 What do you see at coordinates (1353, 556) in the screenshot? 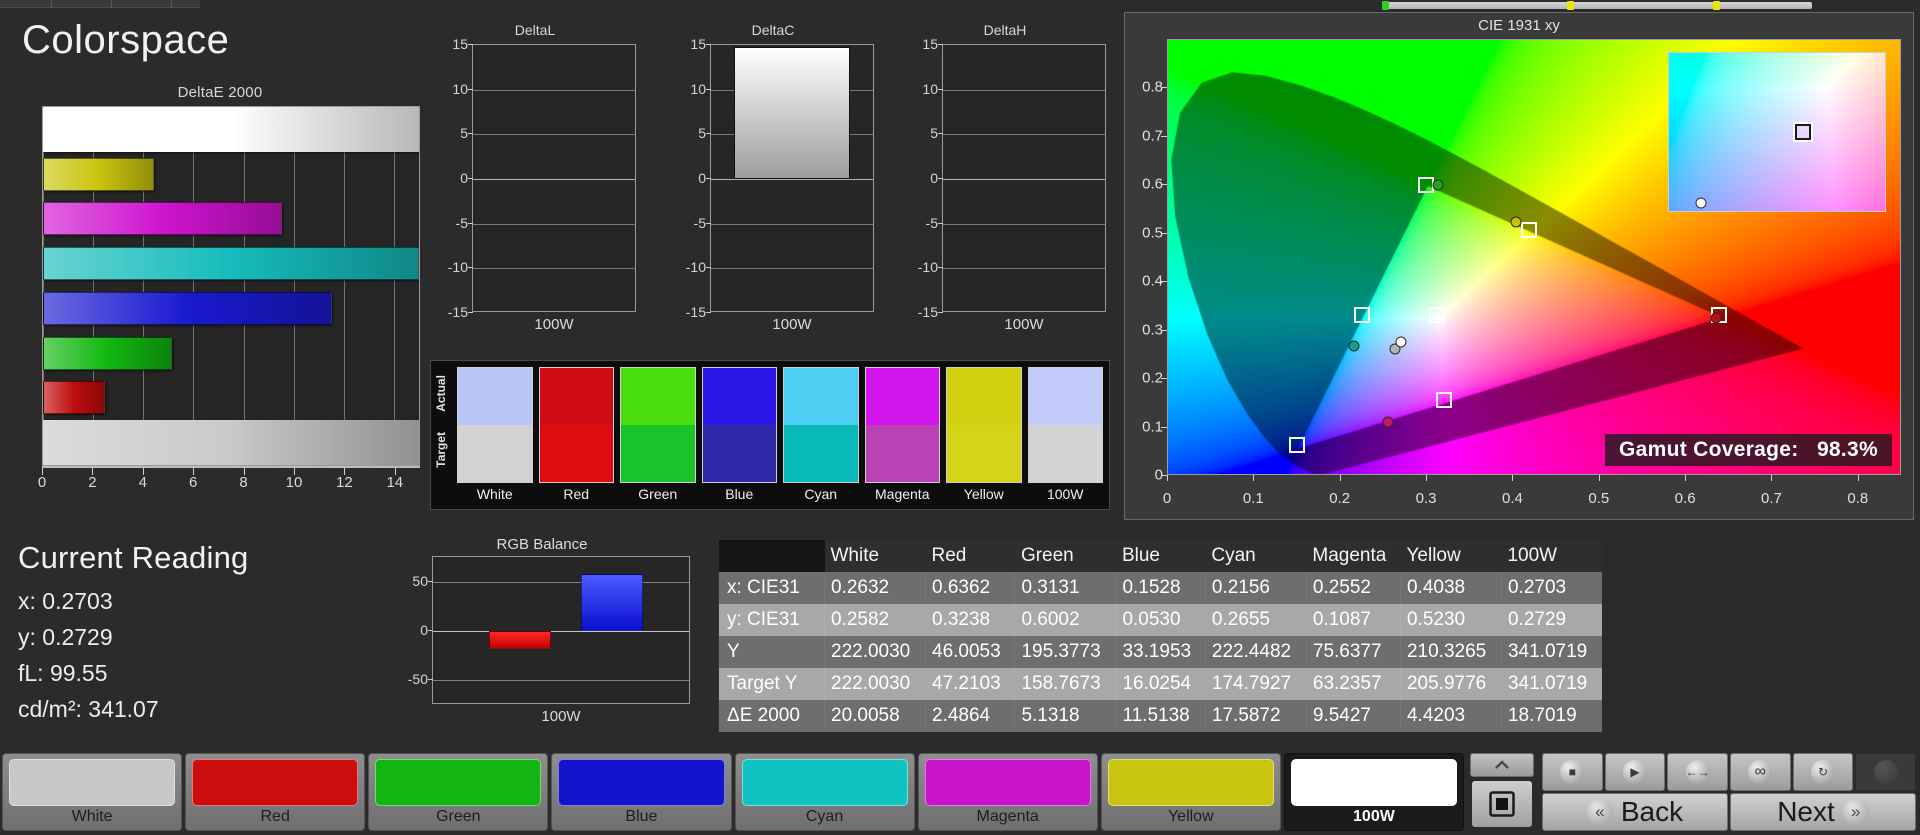
I see `table-column-header: Magenta` at bounding box center [1353, 556].